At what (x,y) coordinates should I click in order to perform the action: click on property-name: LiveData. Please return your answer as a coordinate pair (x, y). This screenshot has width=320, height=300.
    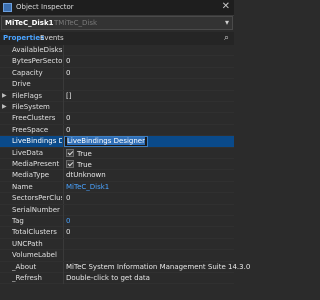
    Looking at the image, I should click on (28, 152).